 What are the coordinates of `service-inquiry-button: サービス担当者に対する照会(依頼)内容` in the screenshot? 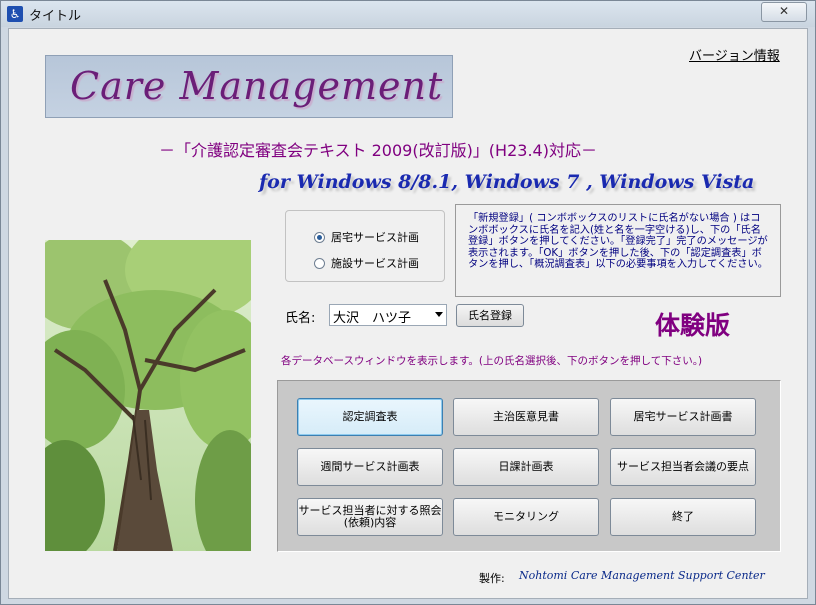 It's located at (370, 517).